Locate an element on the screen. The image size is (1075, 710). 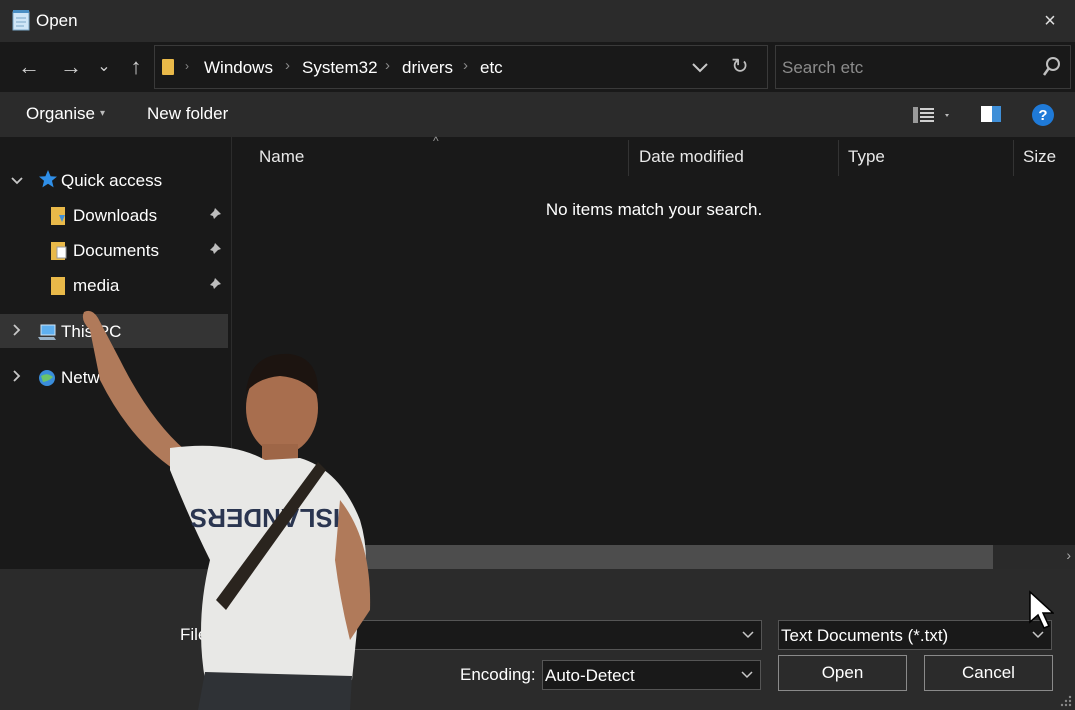
file-type-select: Text Documents (*.txt) is located at coordinates (915, 635).